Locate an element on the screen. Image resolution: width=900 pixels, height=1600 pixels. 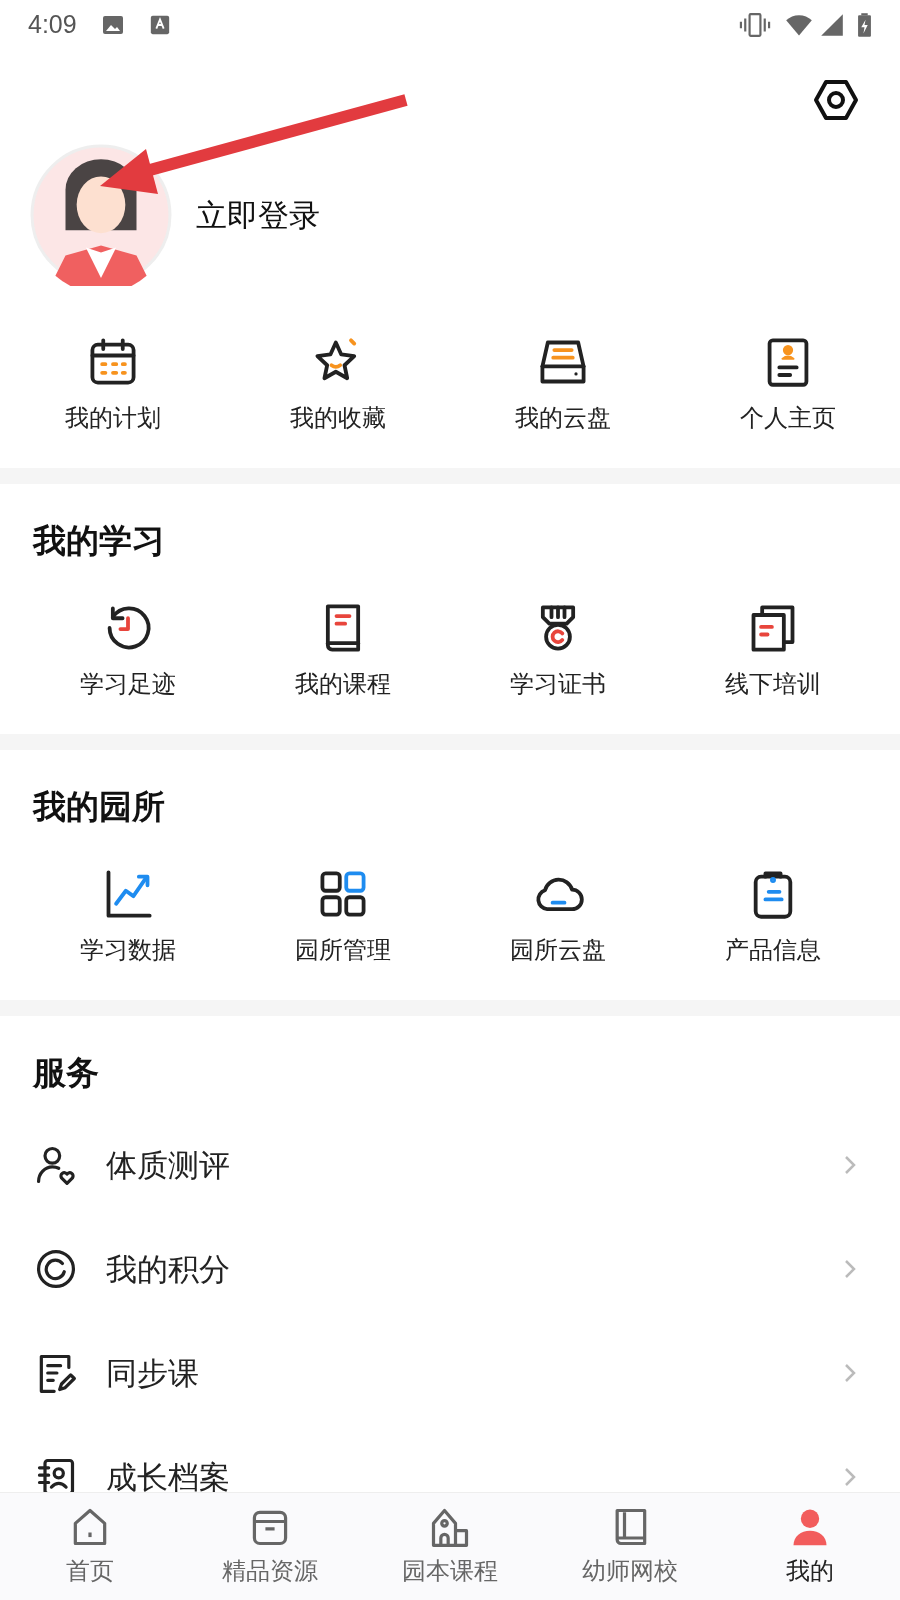
shortcut-item: 园所管理 is located at coordinates (342, 915).